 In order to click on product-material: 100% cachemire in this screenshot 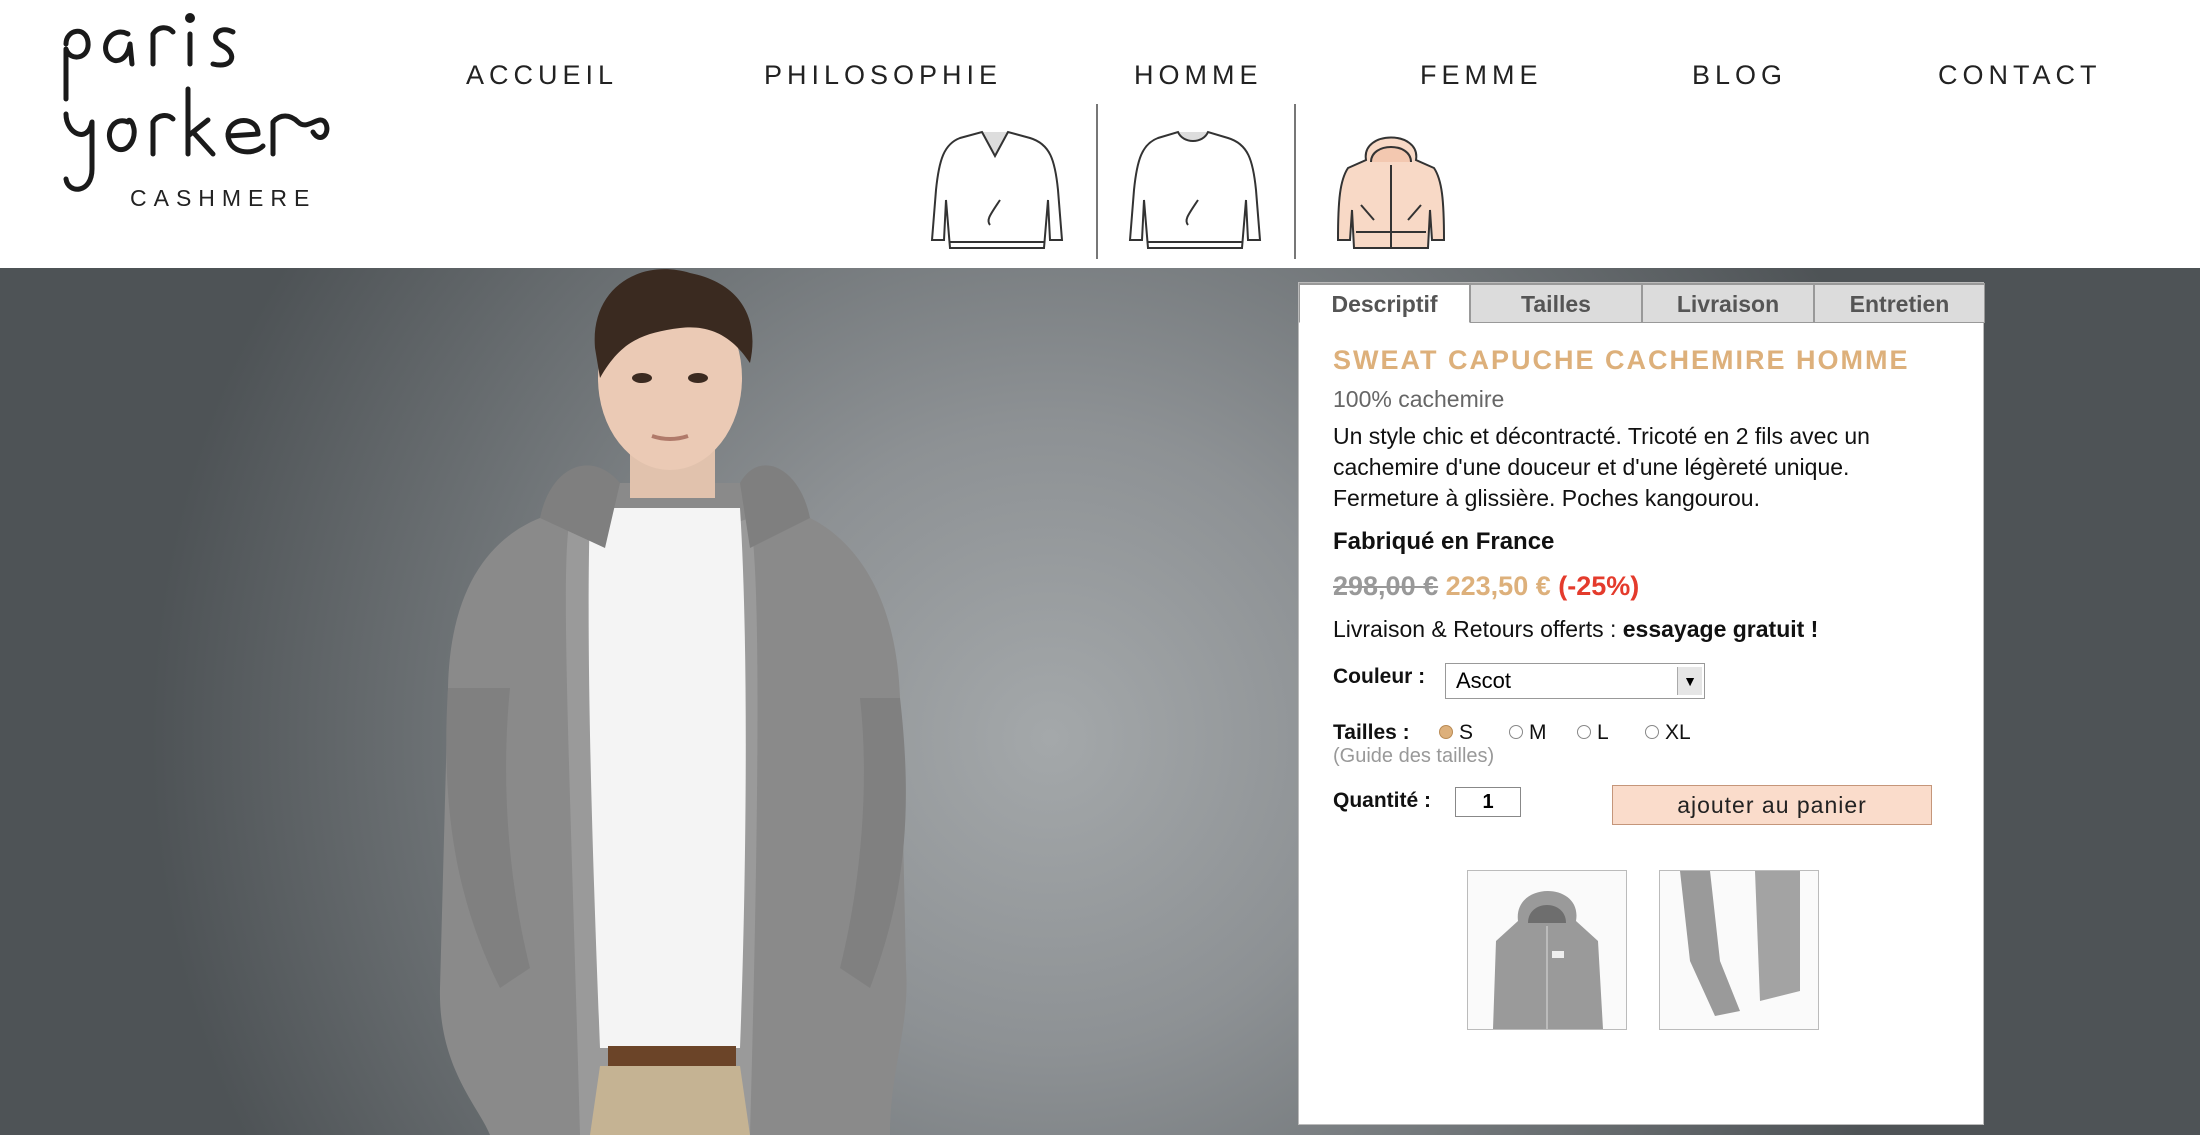, I will do `click(1419, 399)`.